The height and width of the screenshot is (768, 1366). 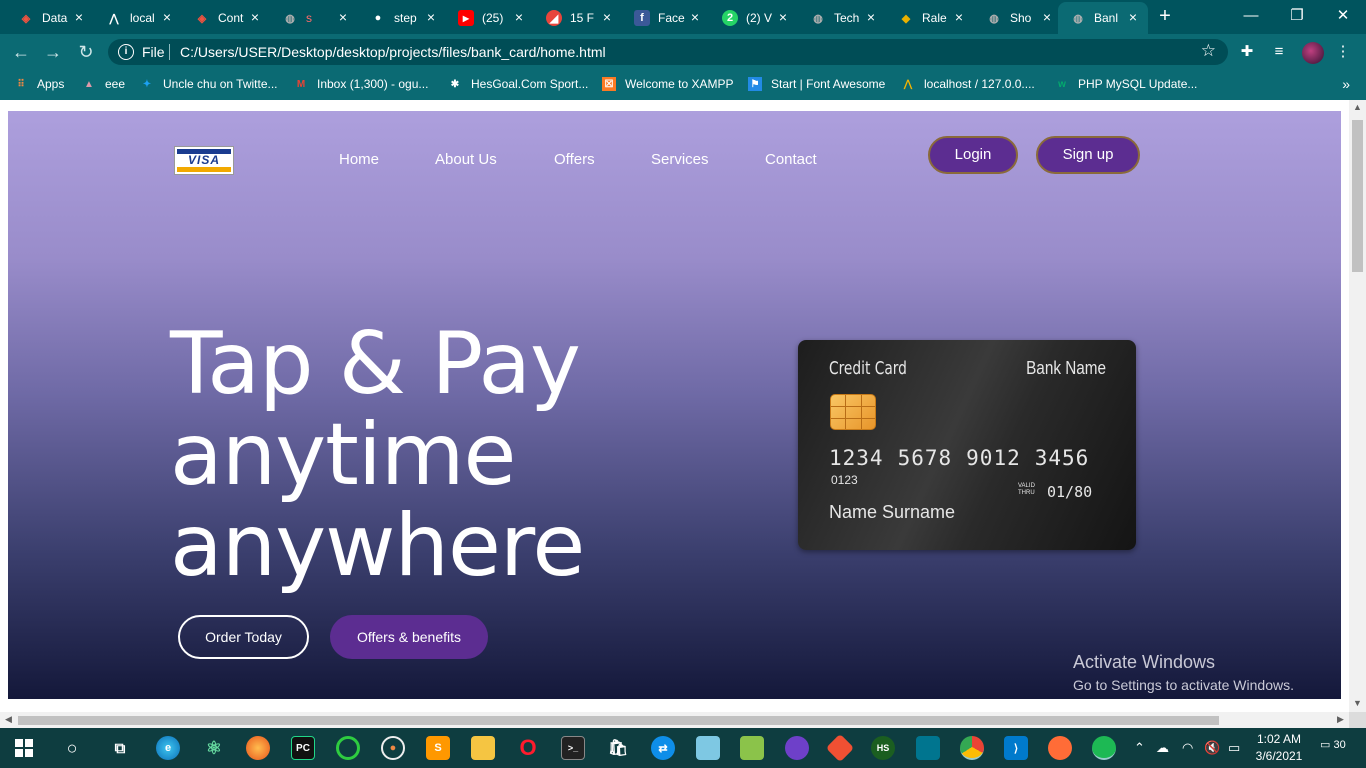 I want to click on tab-bank-active: ◍ Banl ×, so click(x=1103, y=18).